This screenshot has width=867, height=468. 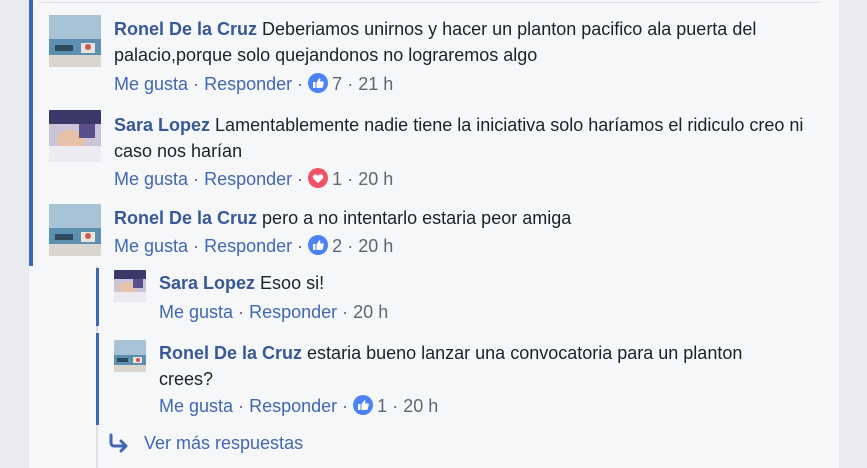 What do you see at coordinates (119, 443) in the screenshot?
I see `reply-arrow-icon` at bounding box center [119, 443].